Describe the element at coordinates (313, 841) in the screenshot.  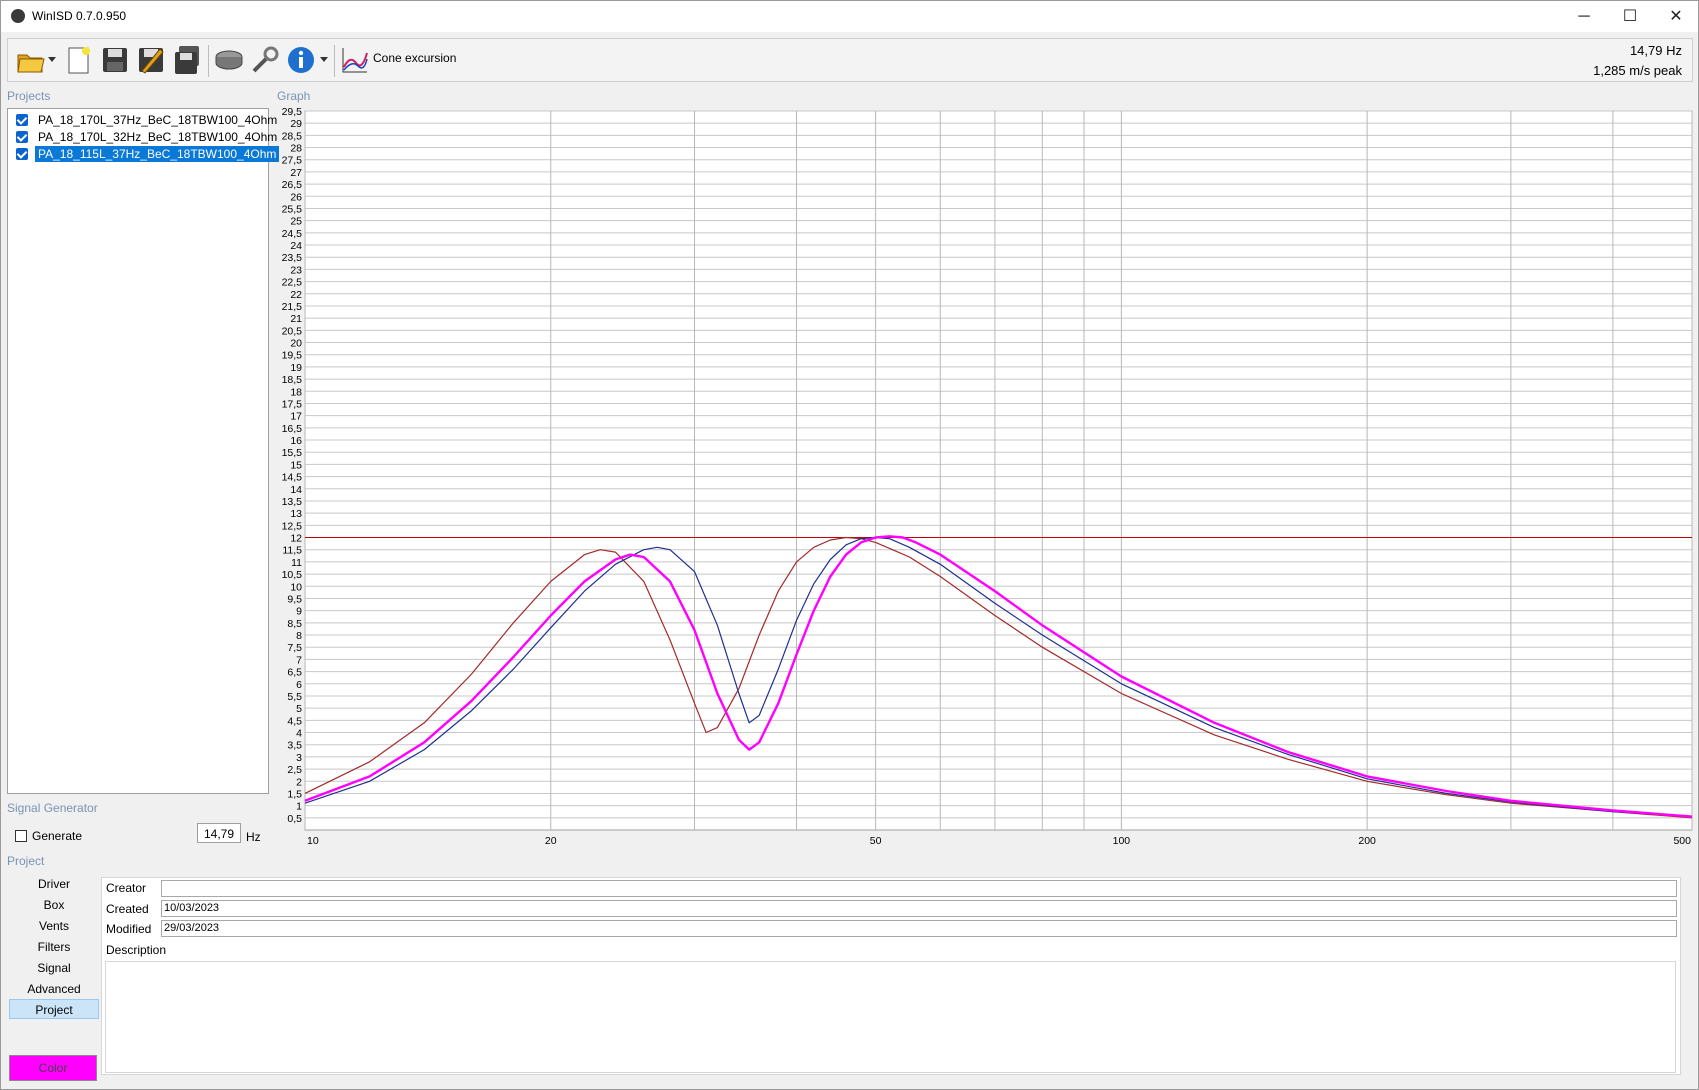
I see `x-tick-label: 10` at that location.